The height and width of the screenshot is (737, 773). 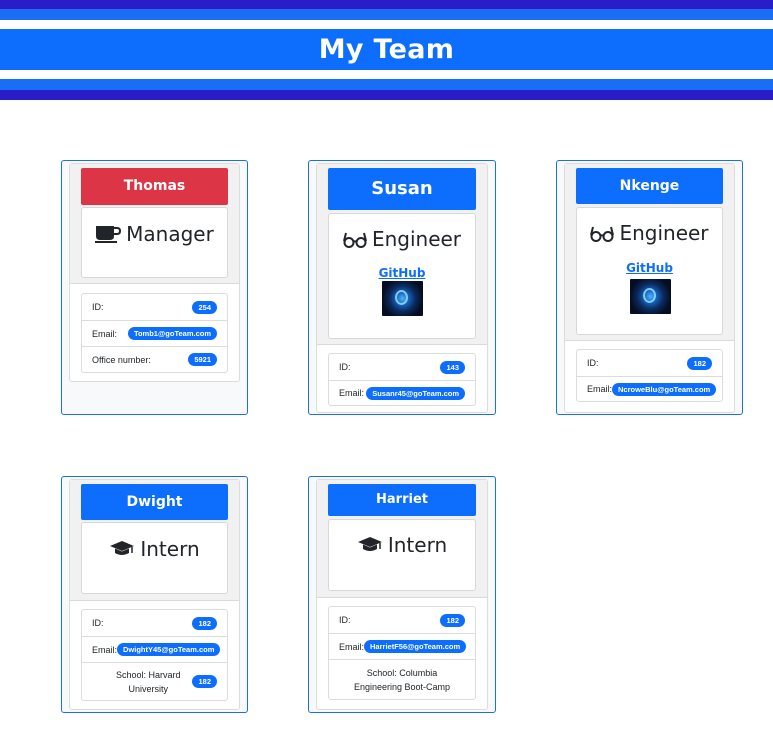 What do you see at coordinates (415, 646) in the screenshot?
I see `email-badge: HarrietF56@goTeam.com` at bounding box center [415, 646].